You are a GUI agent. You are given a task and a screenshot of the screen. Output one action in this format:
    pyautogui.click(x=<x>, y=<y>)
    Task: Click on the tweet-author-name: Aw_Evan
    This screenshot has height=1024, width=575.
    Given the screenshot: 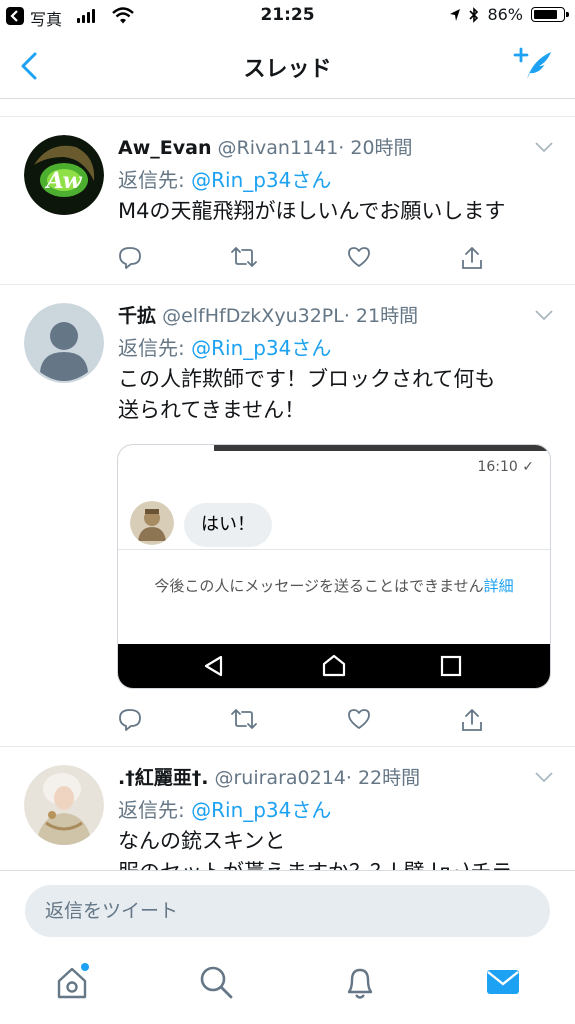 What is the action you would take?
    pyautogui.click(x=164, y=148)
    